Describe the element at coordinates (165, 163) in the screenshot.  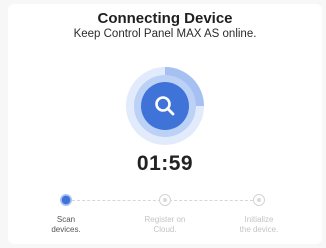
I see `countdown-timer: 01:59` at that location.